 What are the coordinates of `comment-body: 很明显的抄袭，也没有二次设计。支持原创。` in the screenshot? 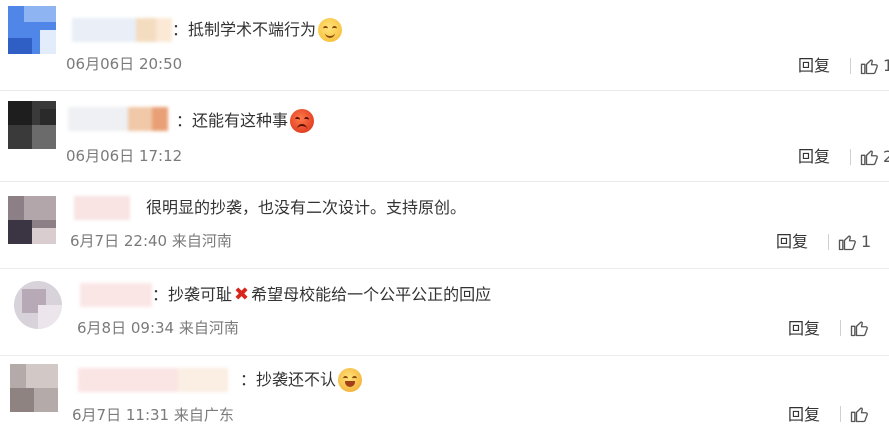 It's located at (306, 207).